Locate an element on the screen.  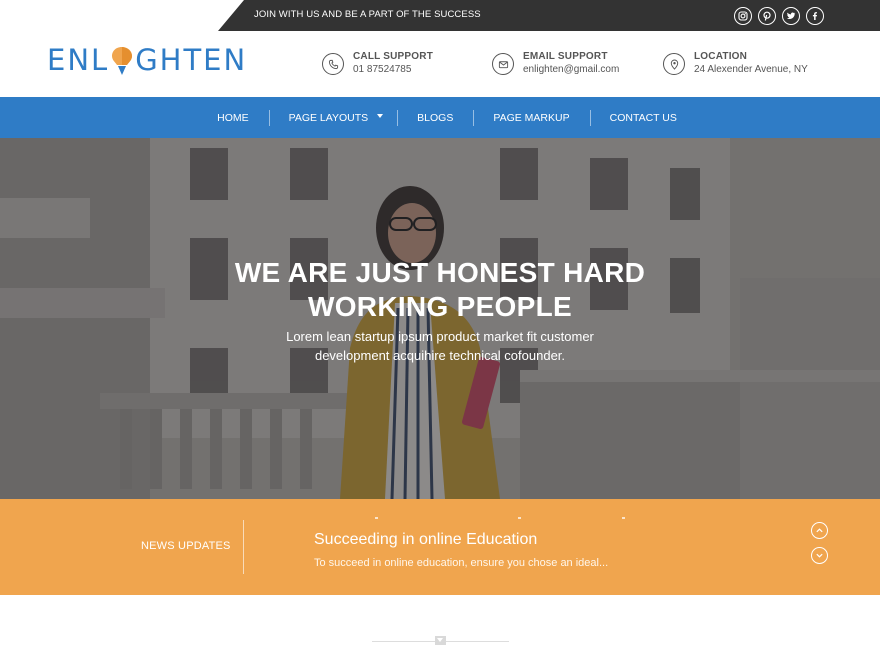
twitter-icon is located at coordinates (791, 16).